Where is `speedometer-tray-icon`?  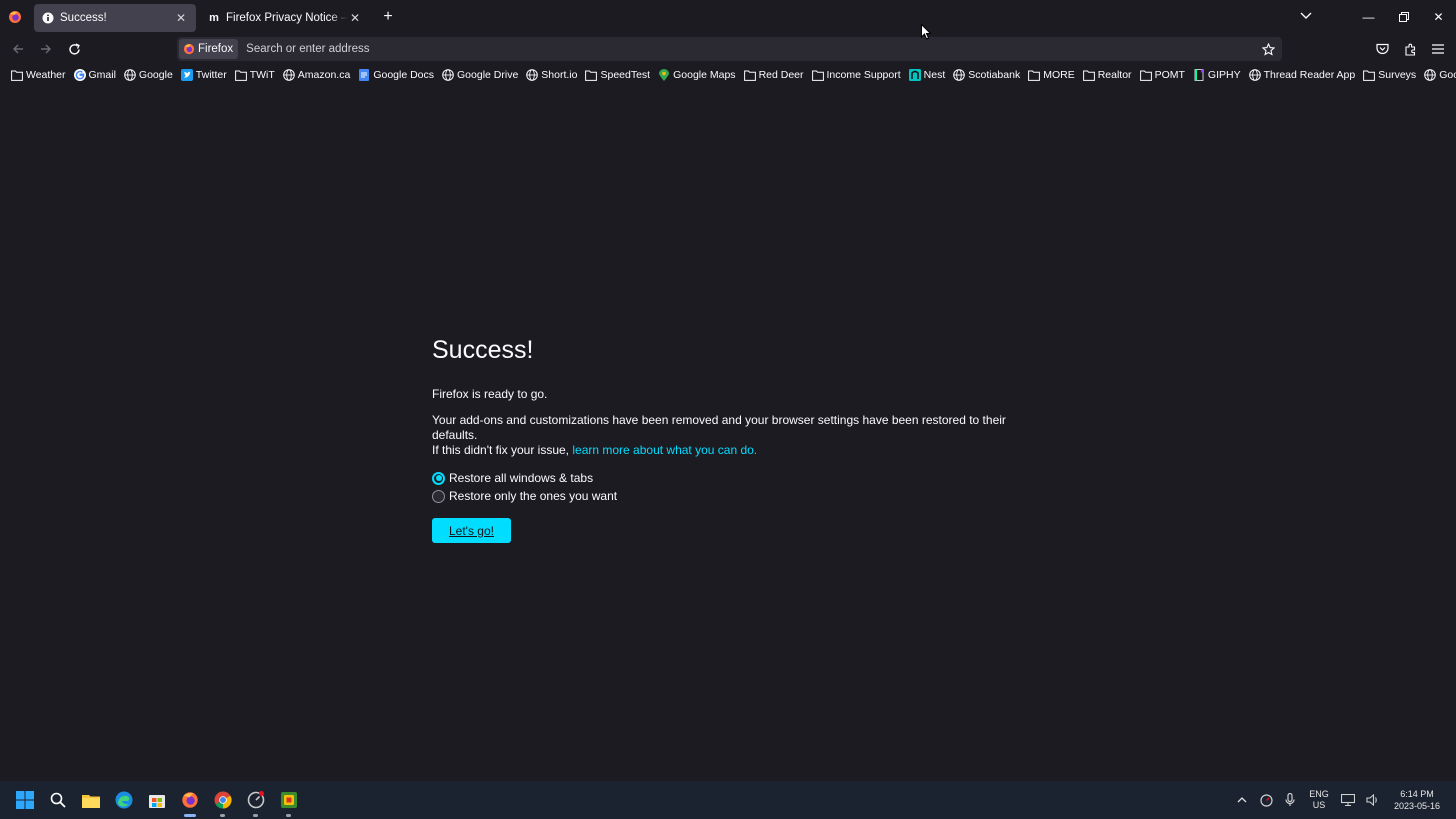 speedometer-tray-icon is located at coordinates (1266, 800).